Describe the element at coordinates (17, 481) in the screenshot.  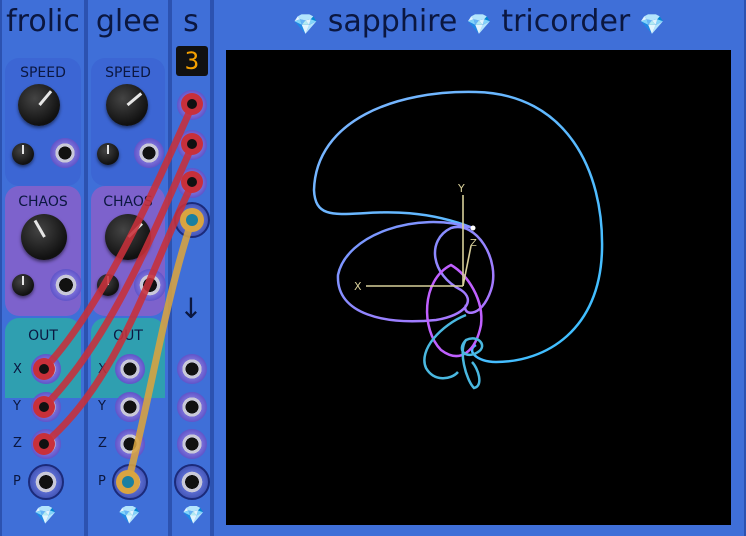
I see `frolic-p-label: P` at that location.